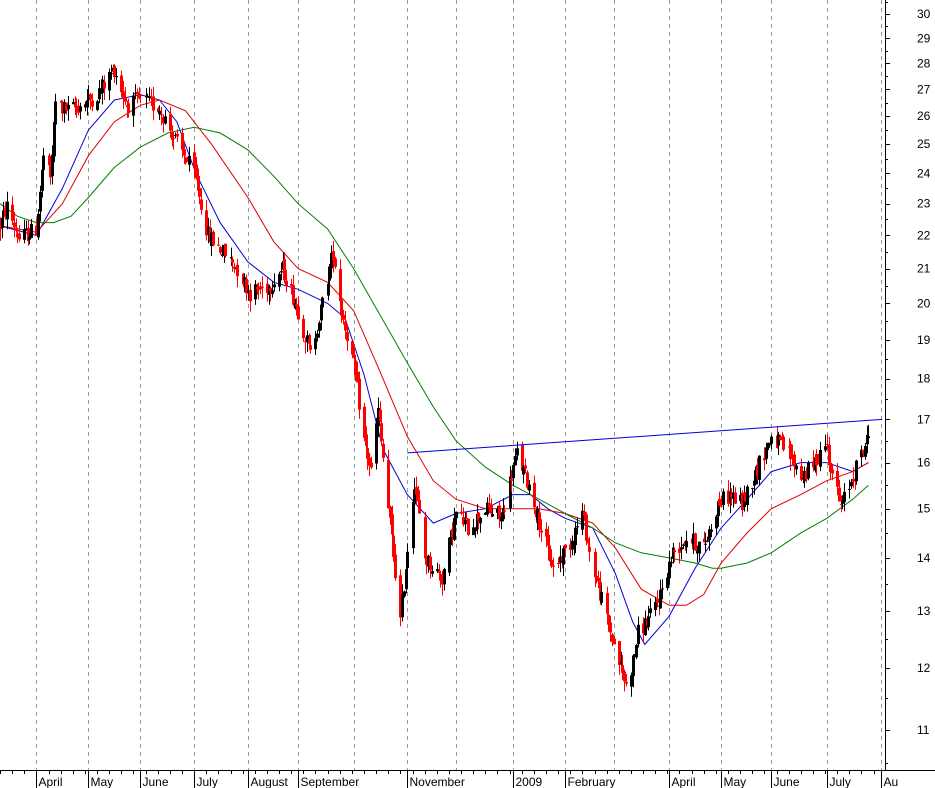  Describe the element at coordinates (924, 173) in the screenshot. I see `y-tick-label: 24` at that location.